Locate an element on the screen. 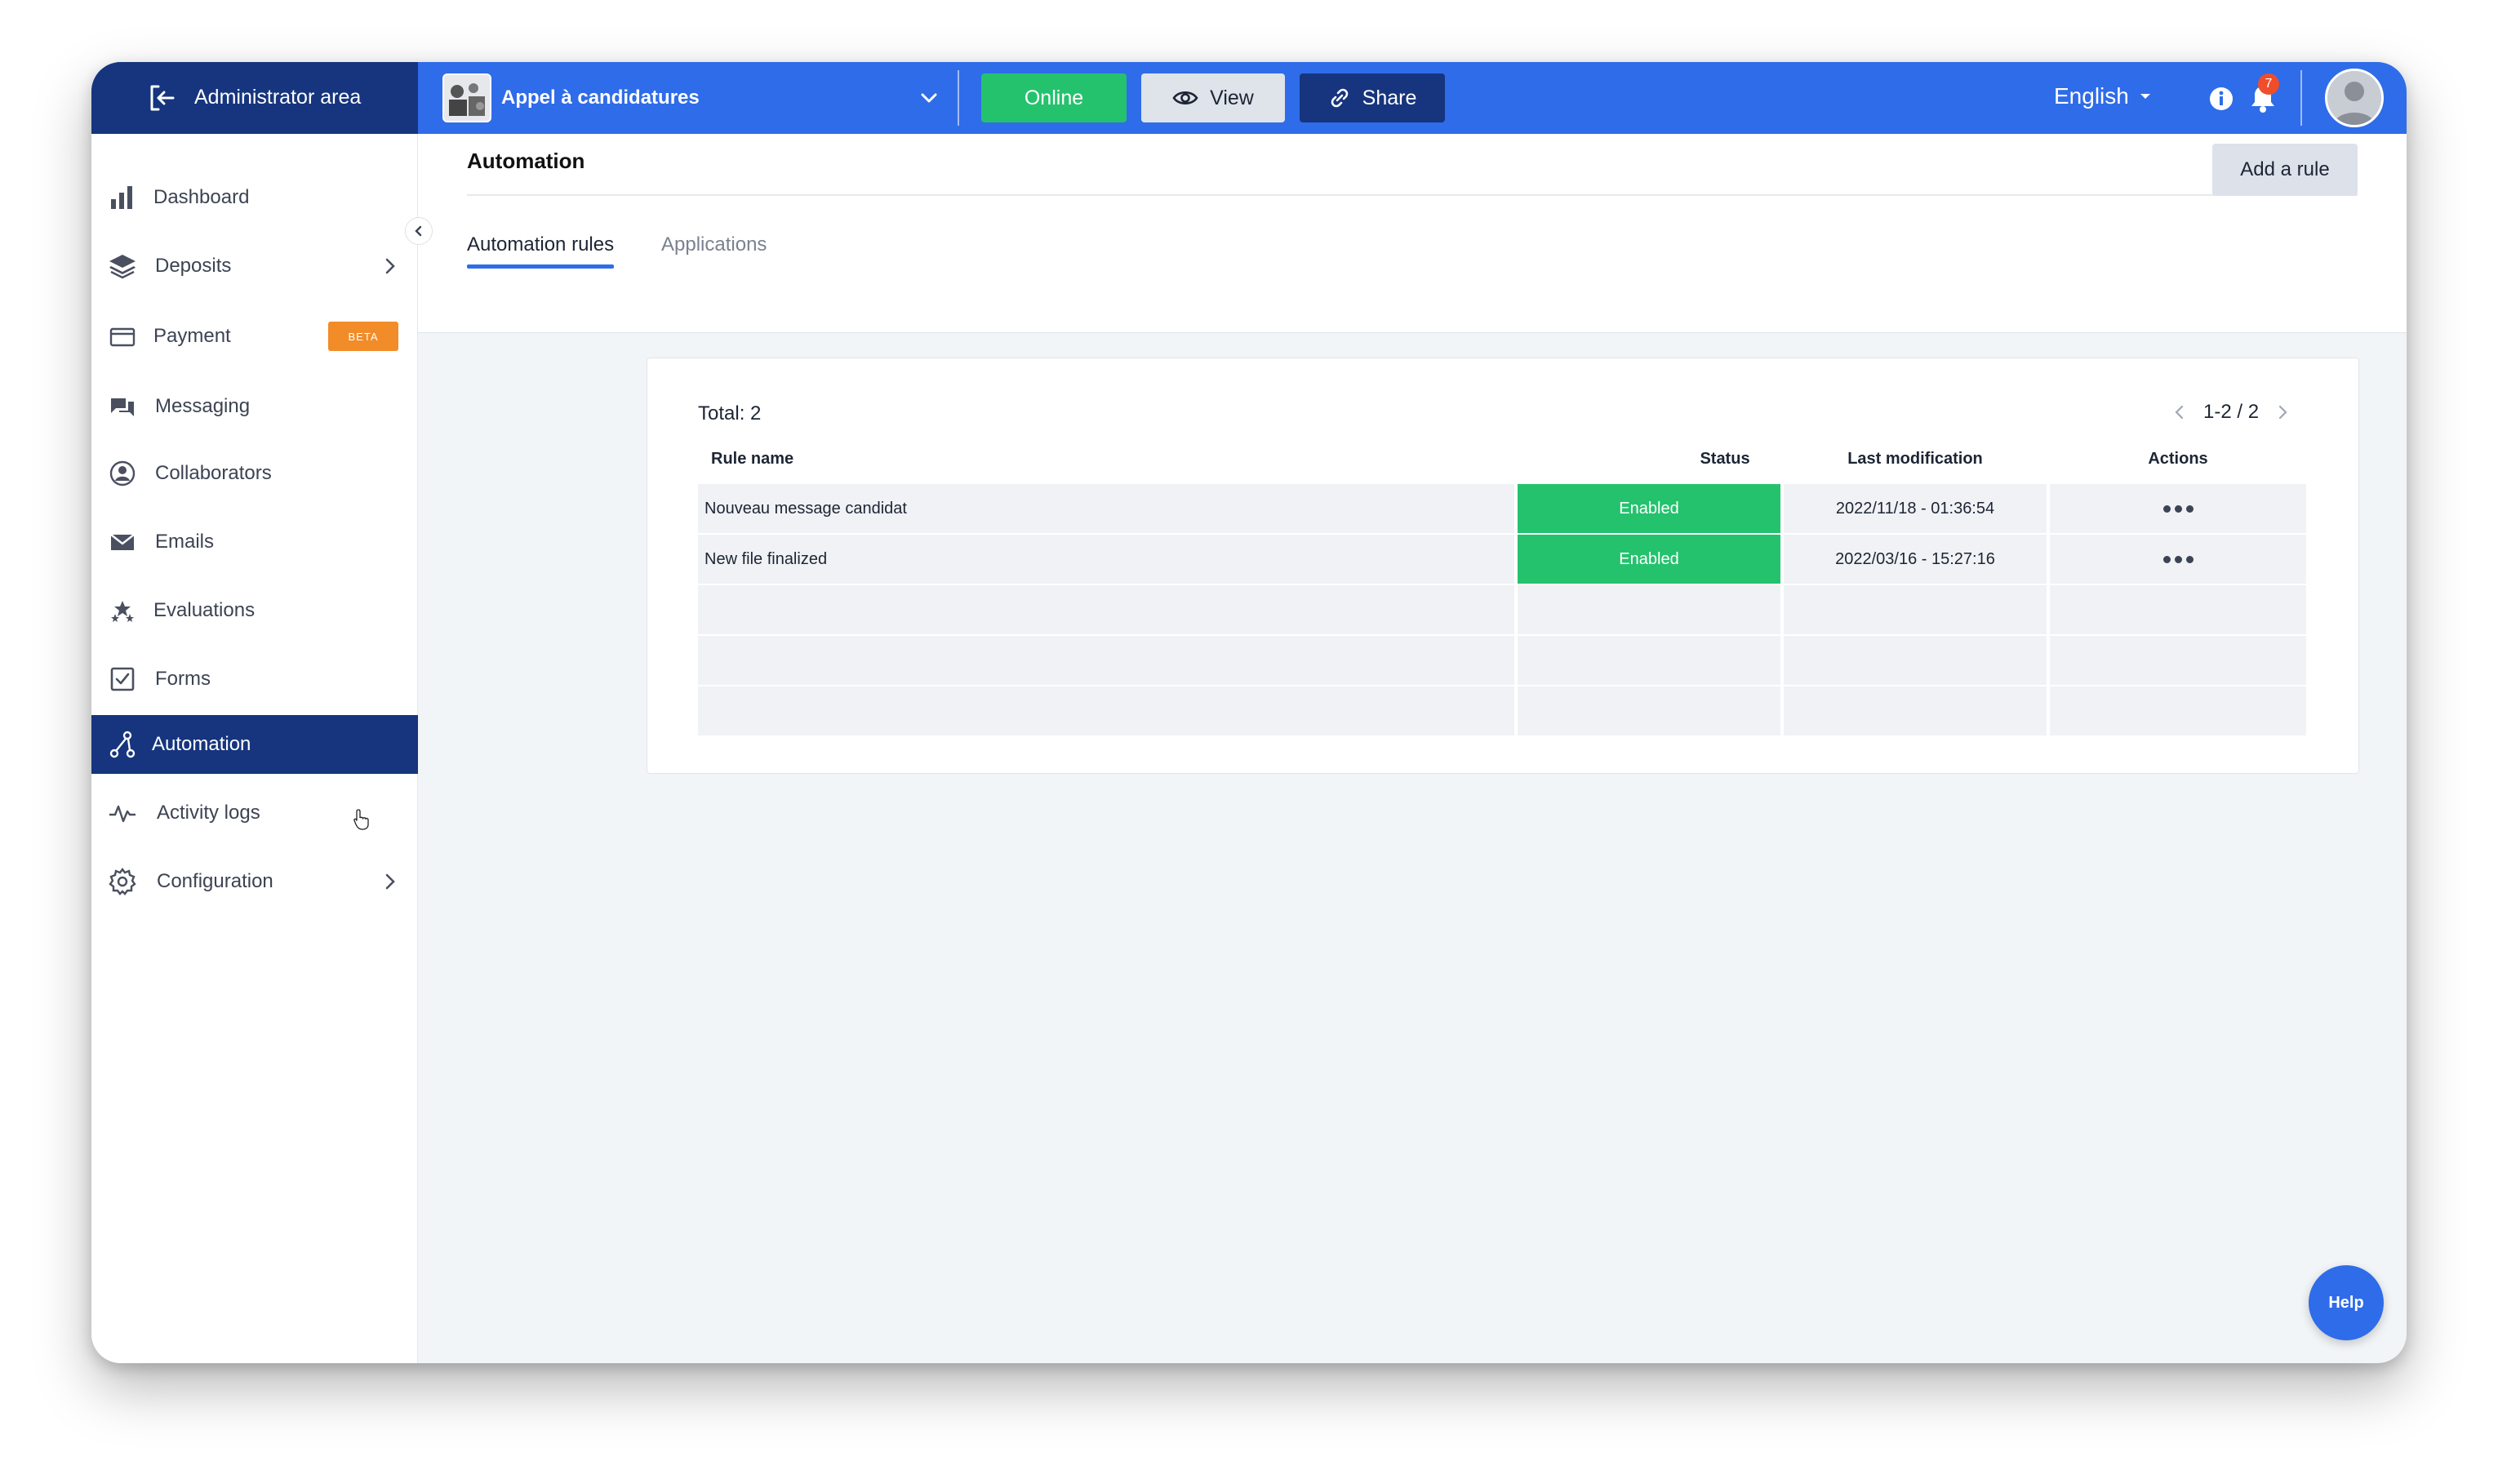 This screenshot has height=1484, width=2498. top-bar: Administrator area Appel à candidatures is located at coordinates (1249, 98).